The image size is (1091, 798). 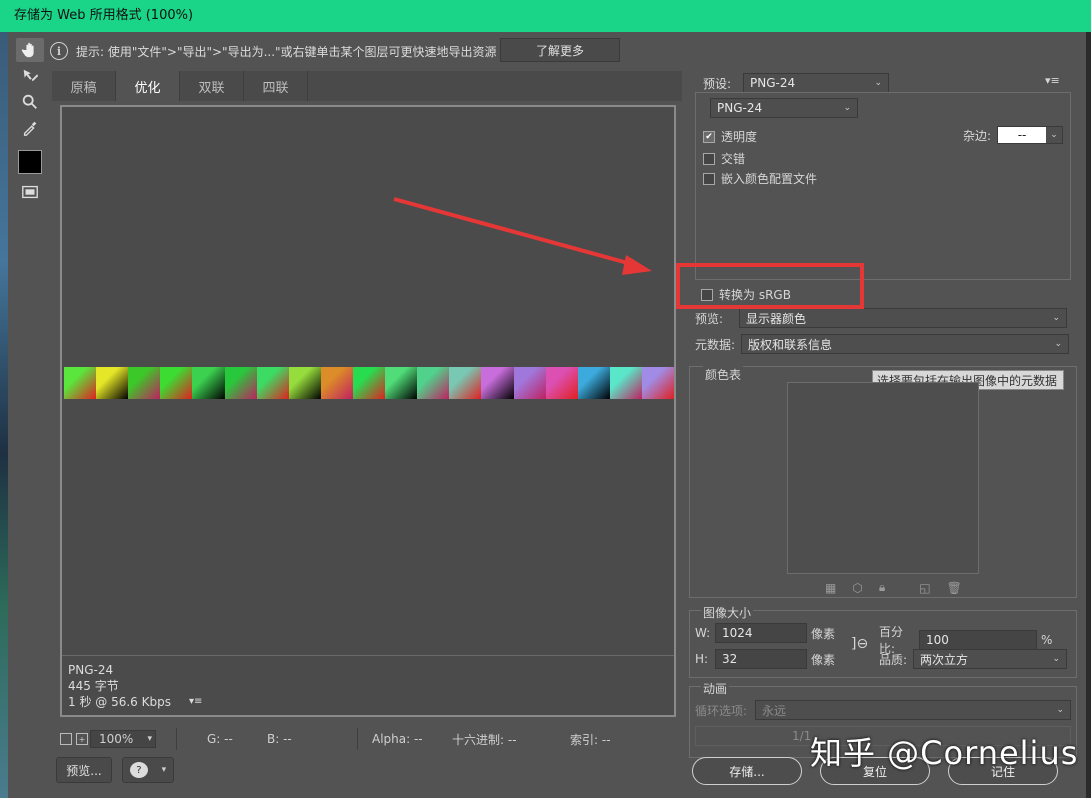 I want to click on slice-visibility-icon, so click(x=30, y=192).